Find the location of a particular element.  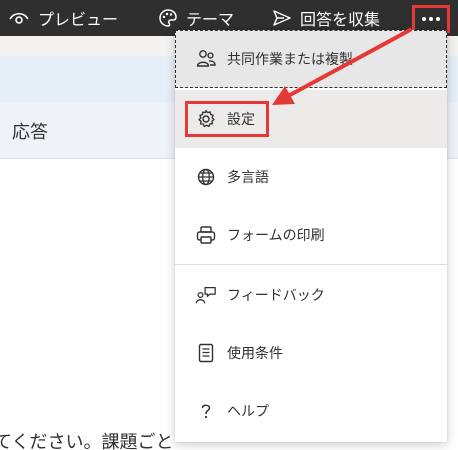

more-options-button is located at coordinates (431, 19).